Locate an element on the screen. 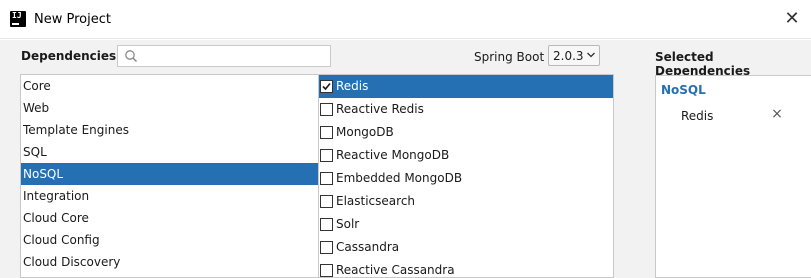 The height and width of the screenshot is (278, 811). search-box is located at coordinates (224, 56).